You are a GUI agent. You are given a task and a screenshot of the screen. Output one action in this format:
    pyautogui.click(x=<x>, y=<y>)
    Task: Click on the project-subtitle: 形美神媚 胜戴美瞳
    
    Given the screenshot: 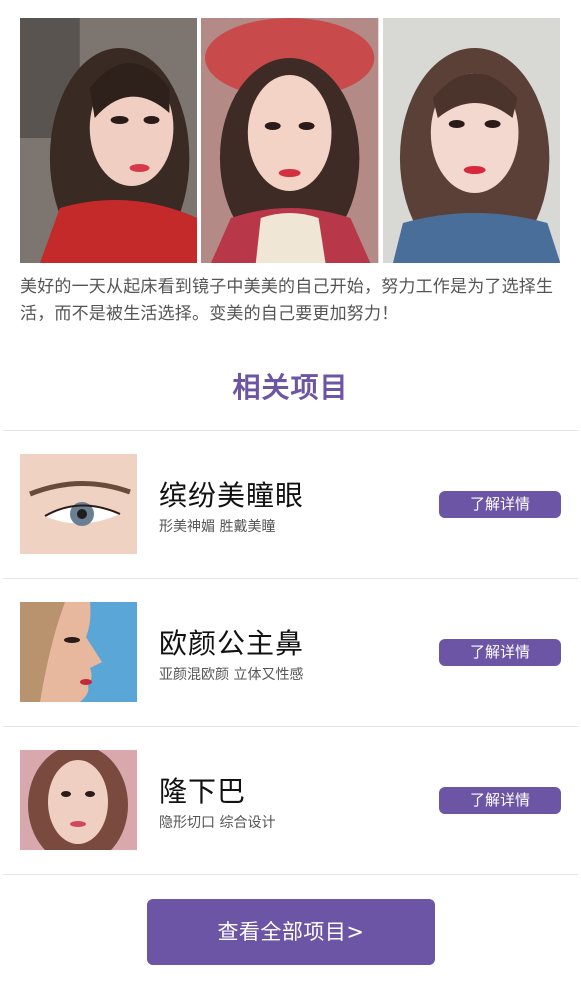 What is the action you would take?
    pyautogui.click(x=217, y=527)
    